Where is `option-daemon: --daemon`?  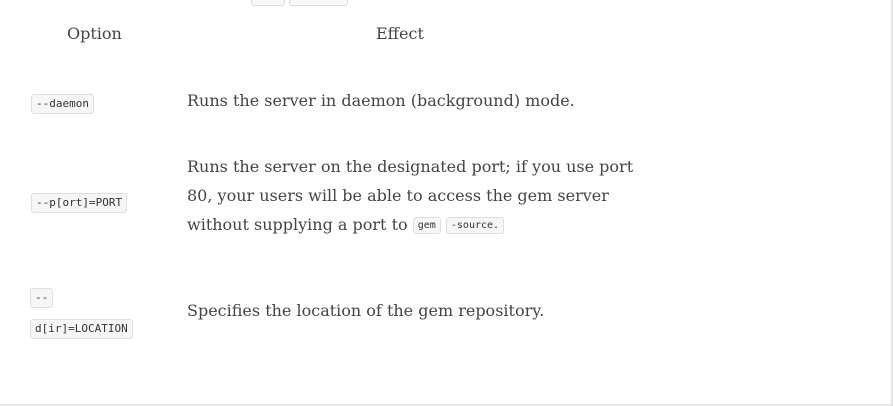
option-daemon: --daemon is located at coordinates (62, 103).